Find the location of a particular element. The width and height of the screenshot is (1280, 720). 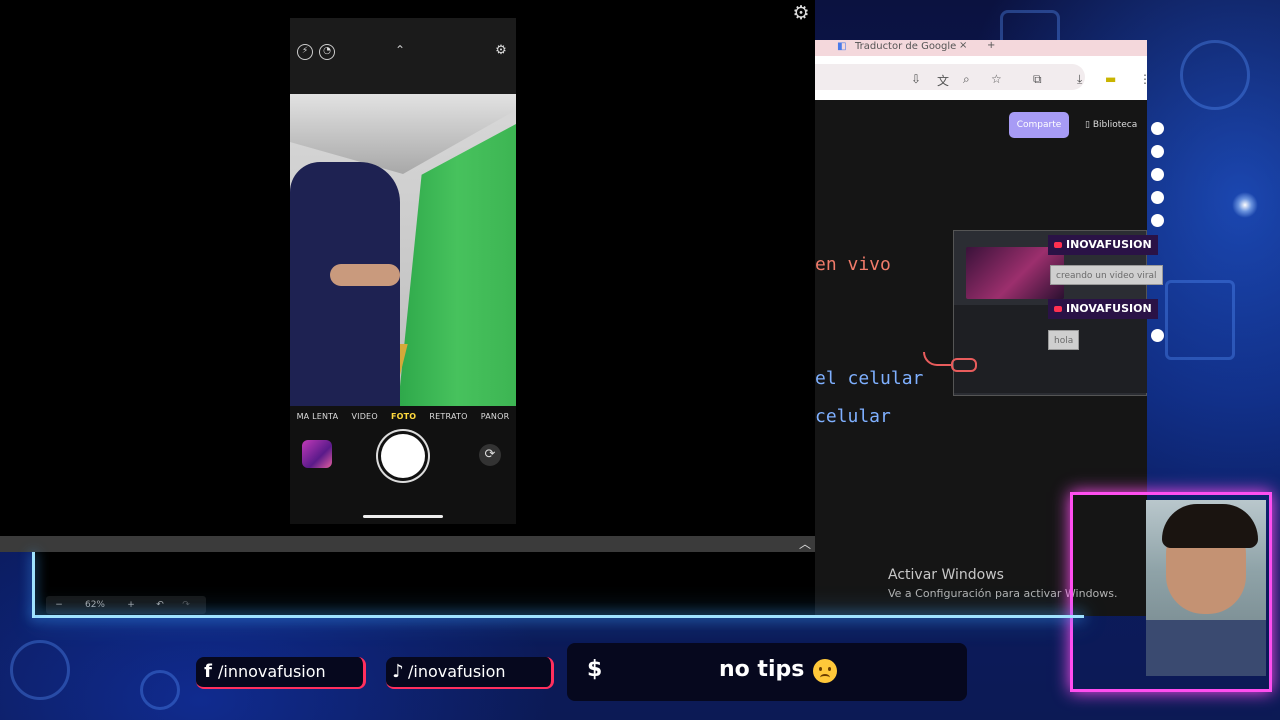

address-bar is located at coordinates (950, 77).